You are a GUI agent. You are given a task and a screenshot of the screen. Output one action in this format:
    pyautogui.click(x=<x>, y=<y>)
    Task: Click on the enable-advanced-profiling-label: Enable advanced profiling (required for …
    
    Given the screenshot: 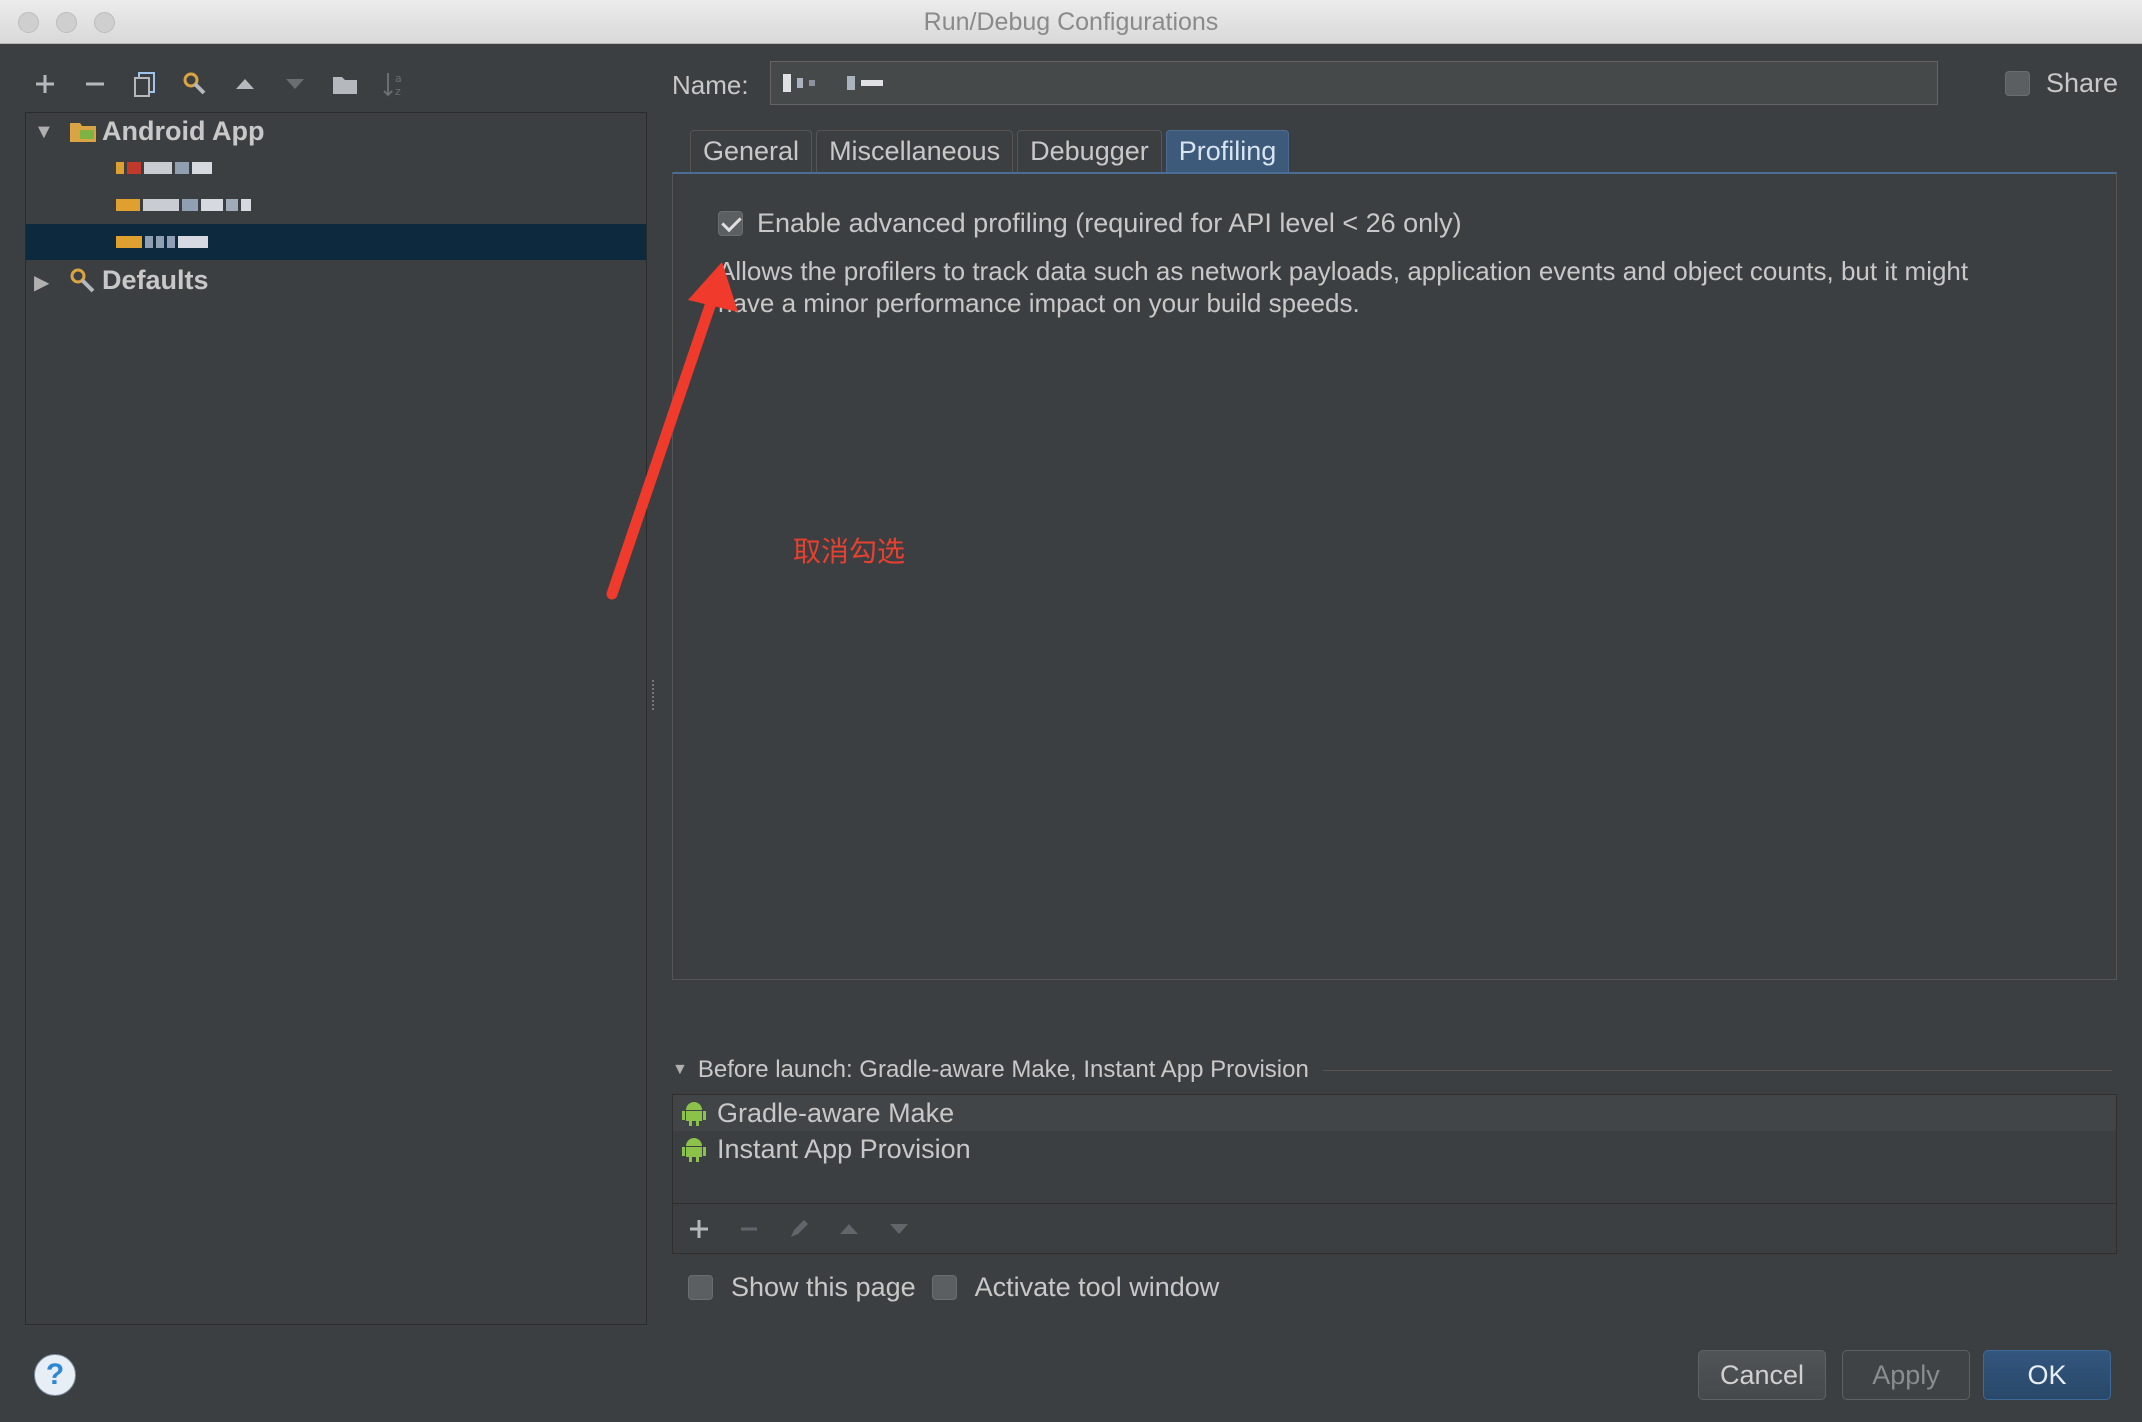 What is the action you would take?
    pyautogui.click(x=1109, y=223)
    